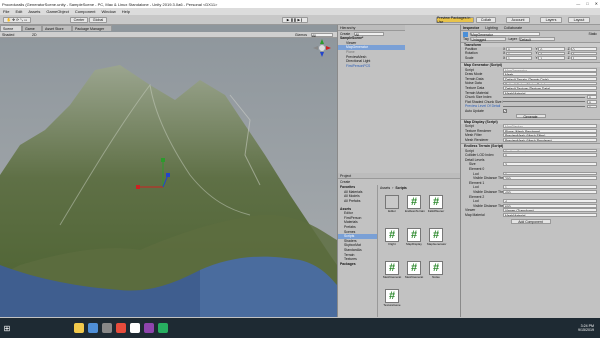 The height and width of the screenshot is (338, 600). I want to click on preview-packages-button: Preview Packages in Use, so click(455, 20).